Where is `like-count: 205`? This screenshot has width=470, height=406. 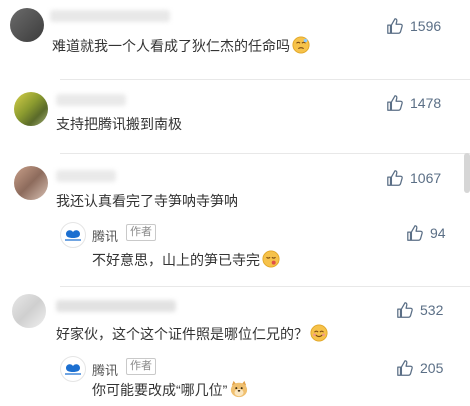
like-count: 205 is located at coordinates (432, 368).